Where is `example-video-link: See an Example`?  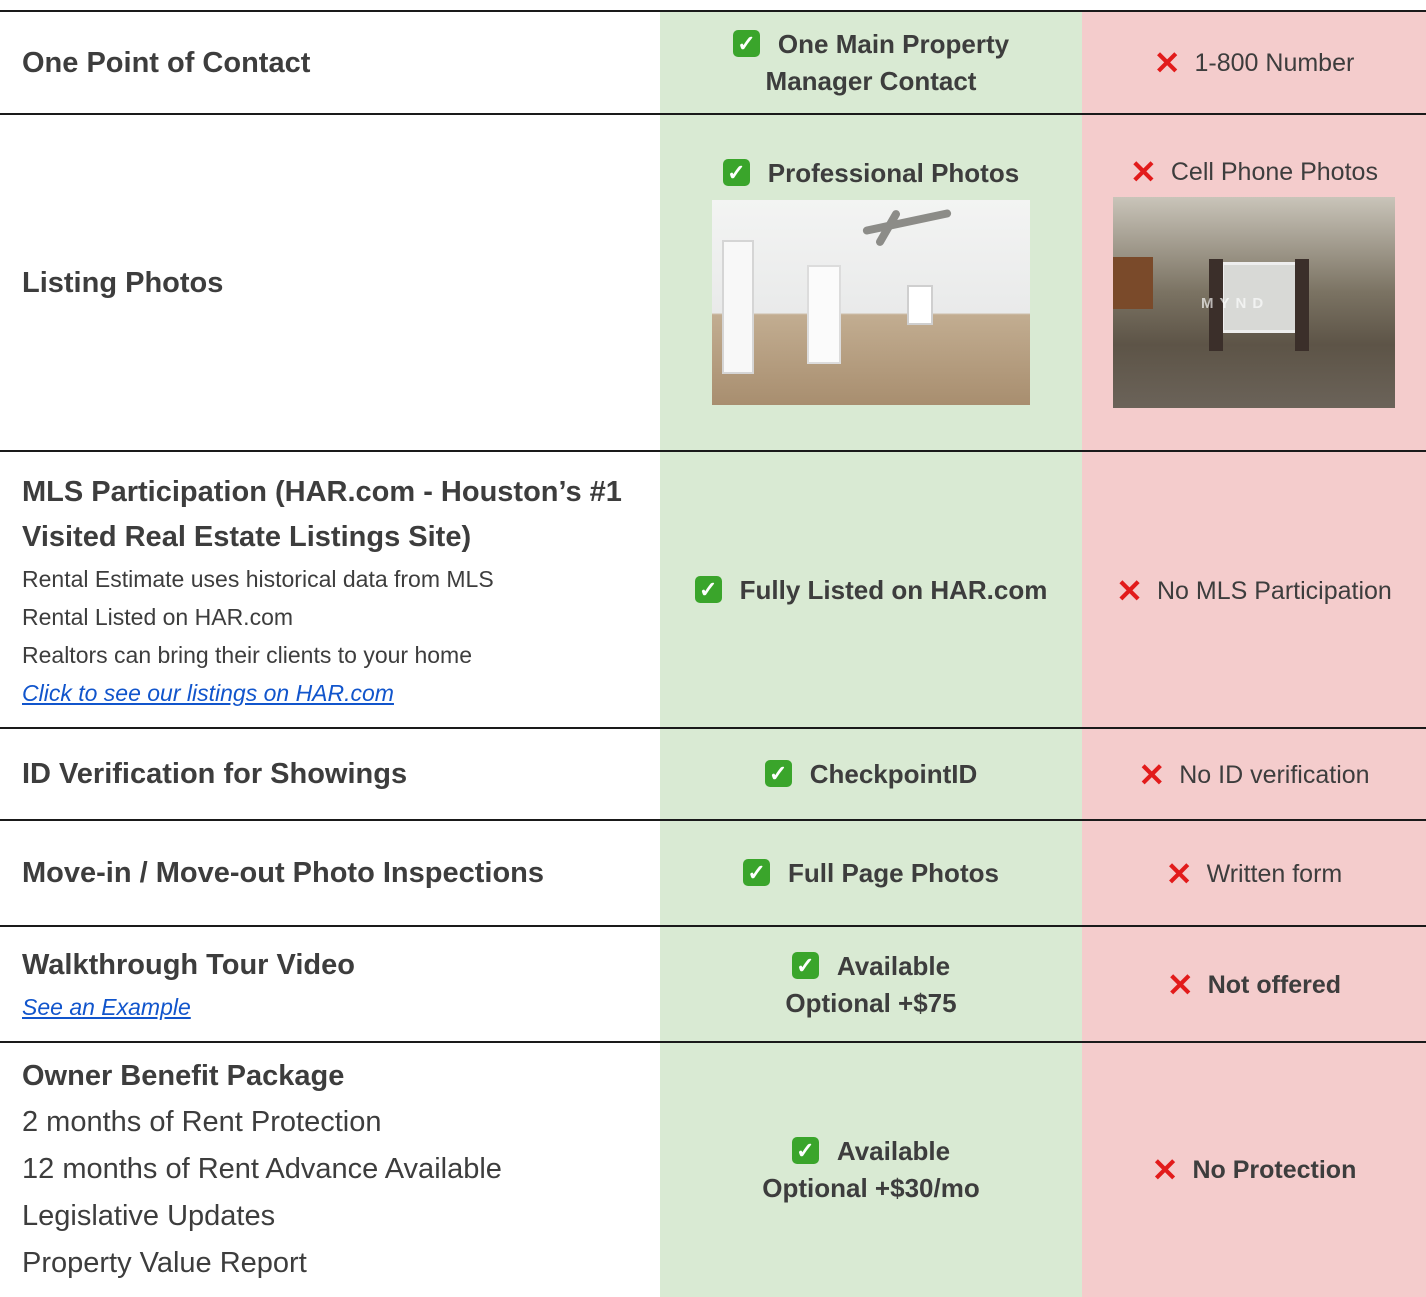
example-video-link: See an Example is located at coordinates (106, 1007).